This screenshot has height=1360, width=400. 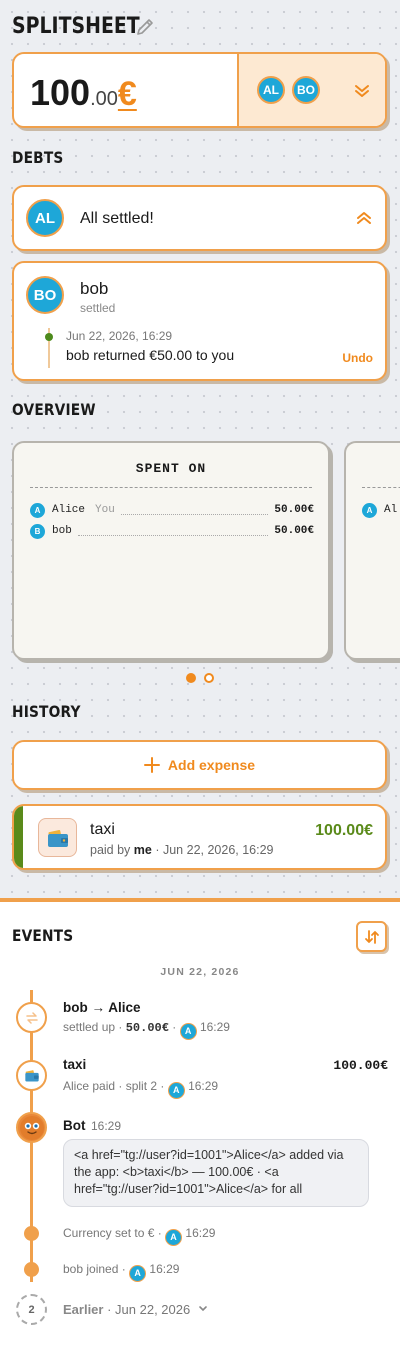 What do you see at coordinates (110, 850) in the screenshot?
I see `paid-by-prefix: paid by` at bounding box center [110, 850].